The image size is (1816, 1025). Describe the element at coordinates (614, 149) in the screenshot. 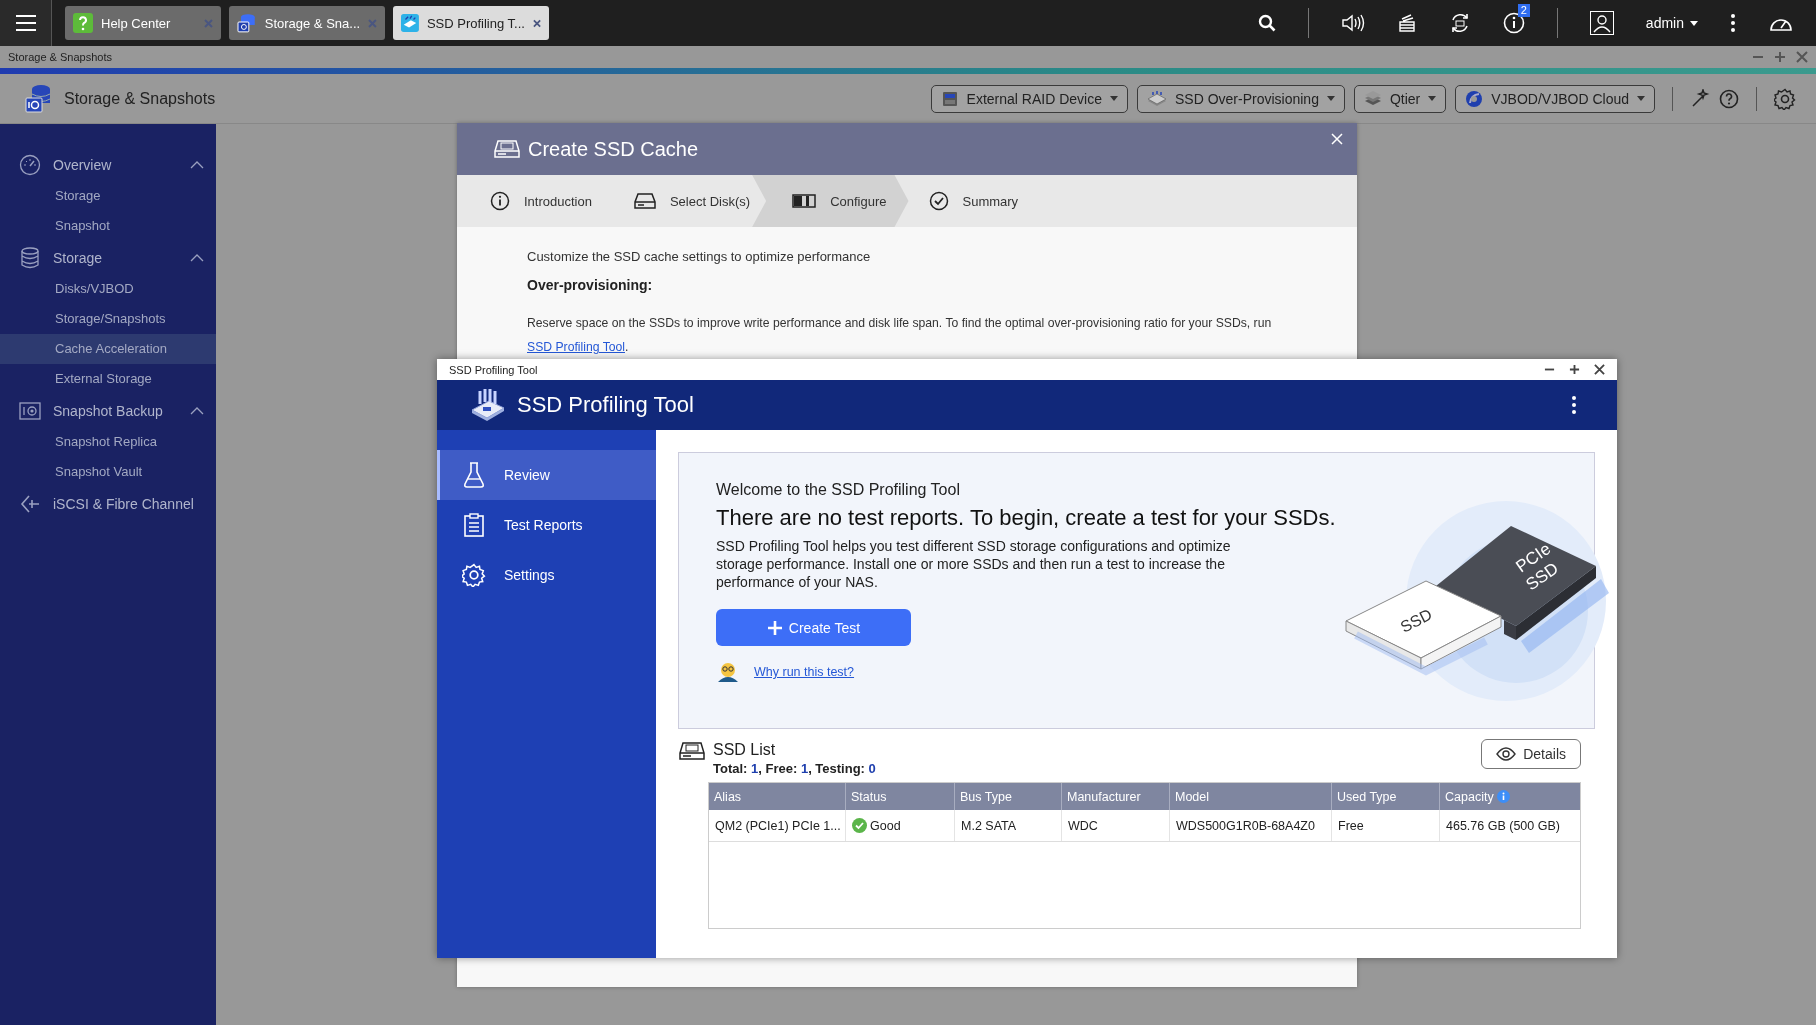

I see `dialog-title: Create SSD Cache` at that location.